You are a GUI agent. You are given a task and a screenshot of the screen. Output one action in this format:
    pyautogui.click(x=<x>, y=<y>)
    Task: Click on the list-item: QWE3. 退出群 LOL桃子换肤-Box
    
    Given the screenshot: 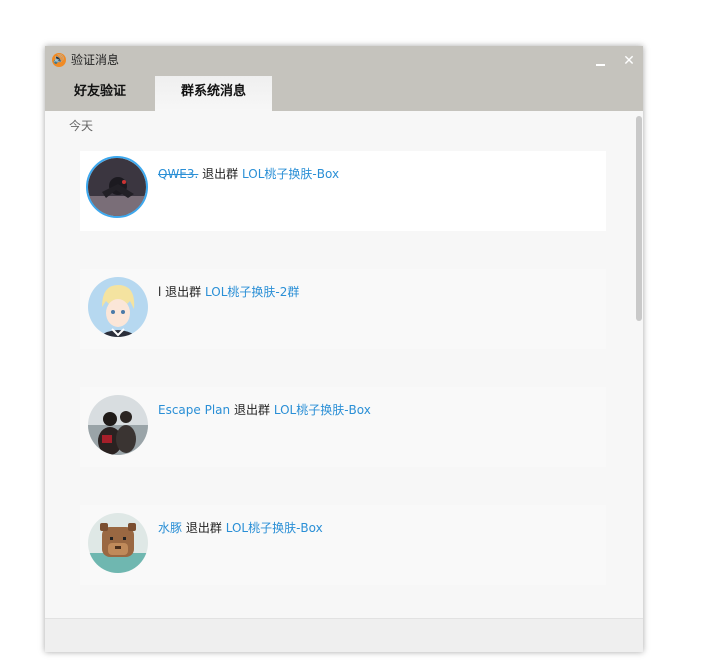 What is the action you would take?
    pyautogui.click(x=343, y=191)
    